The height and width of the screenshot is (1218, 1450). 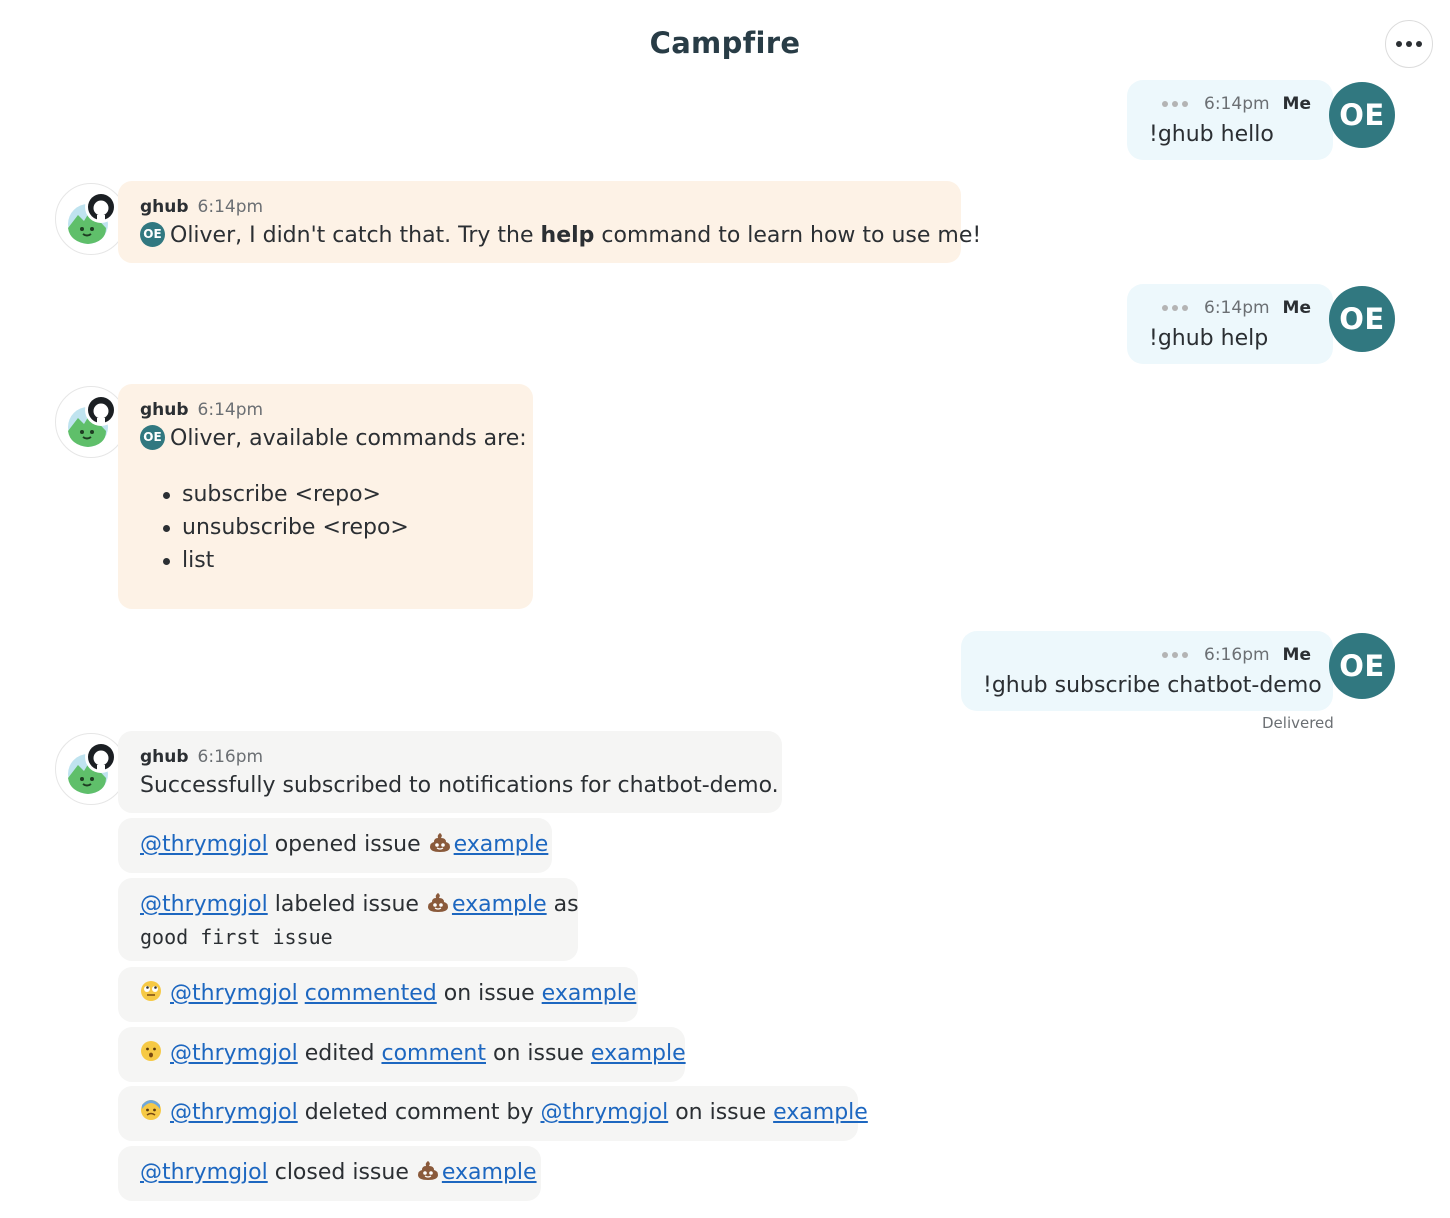 I want to click on notification-text: @thrymgjol opened issue example, so click(x=344, y=844).